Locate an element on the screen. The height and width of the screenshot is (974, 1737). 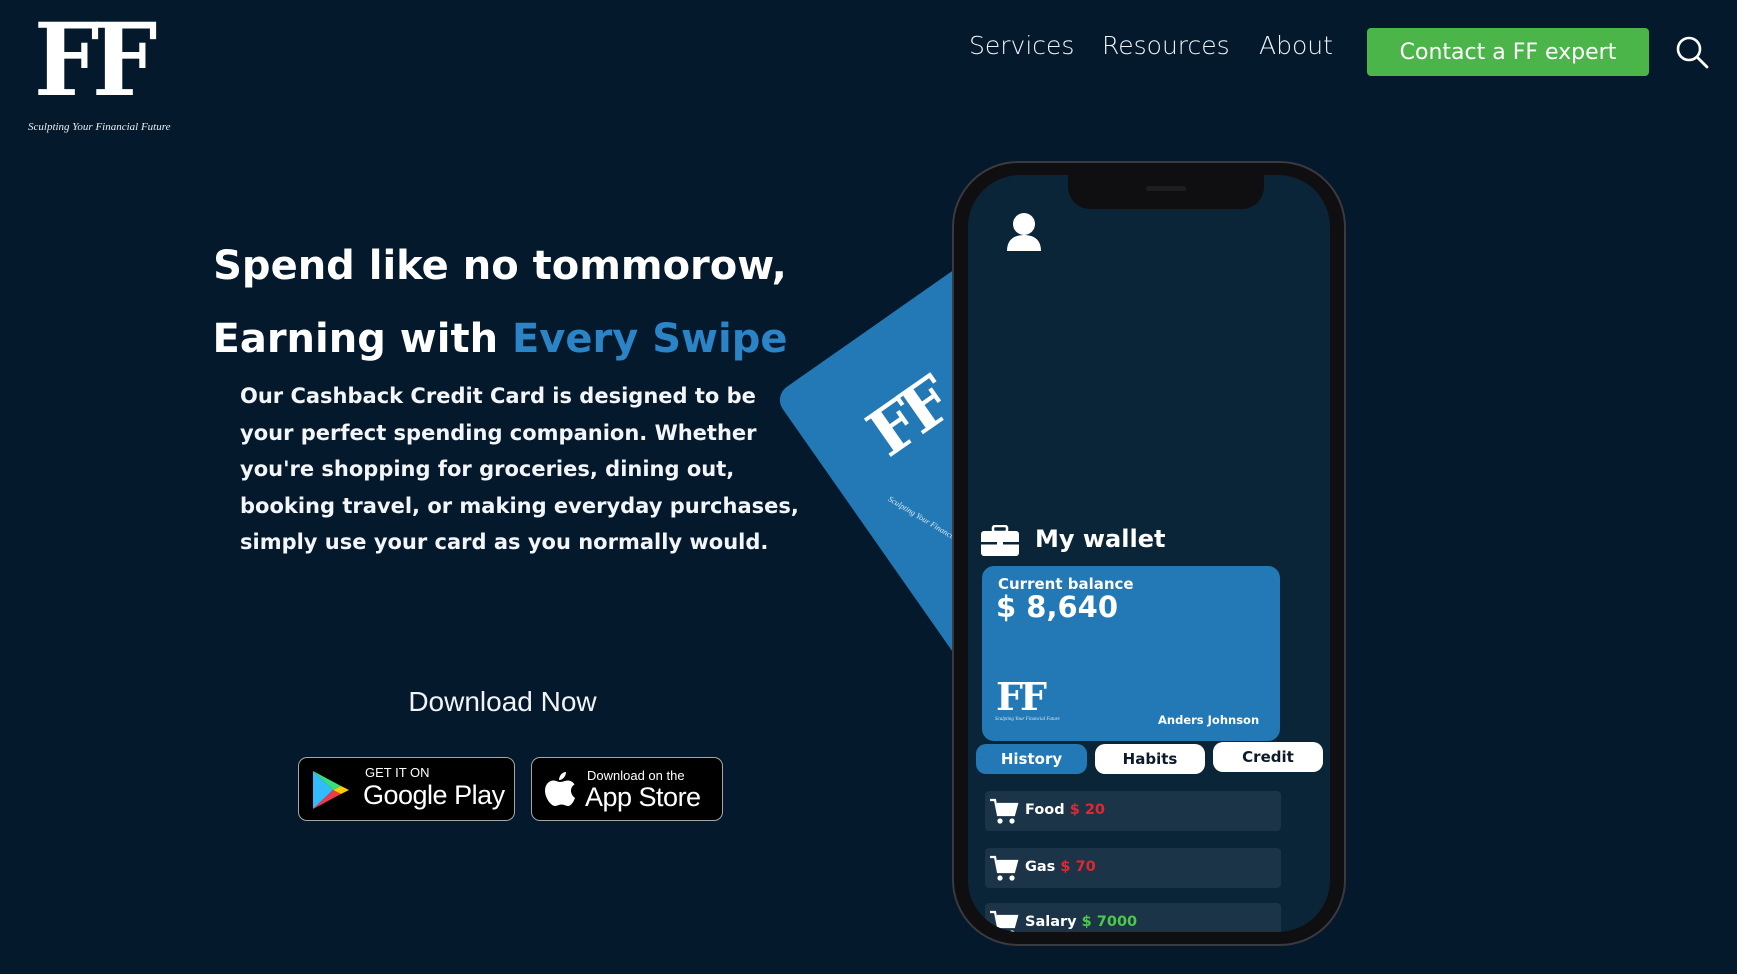
user-icon is located at coordinates (1024, 233).